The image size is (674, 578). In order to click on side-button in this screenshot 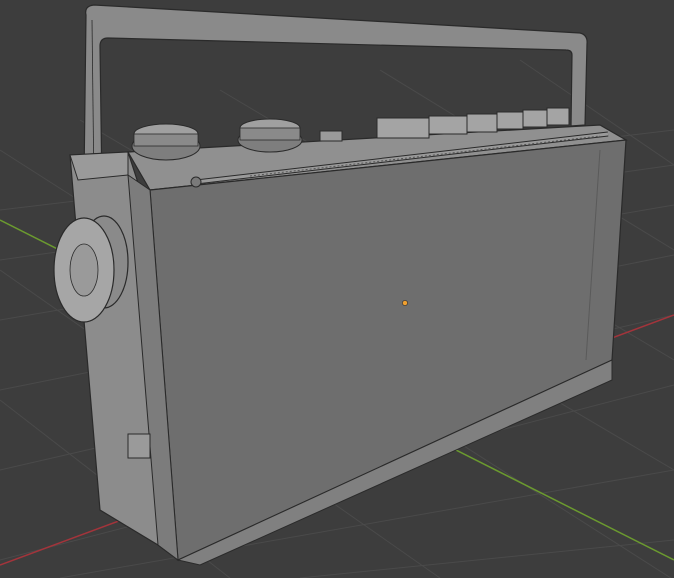, I will do `click(139, 446)`.